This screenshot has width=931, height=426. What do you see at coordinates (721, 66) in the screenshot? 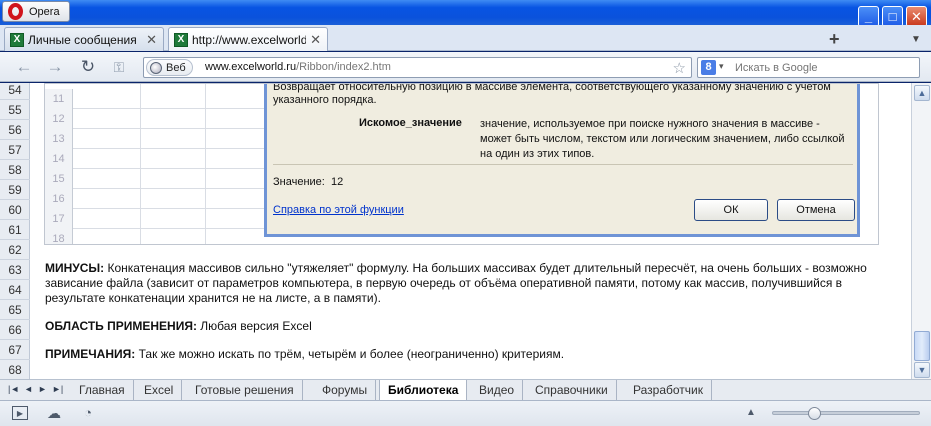
I see `search-engine-dropdown-icon: ▾` at bounding box center [721, 66].